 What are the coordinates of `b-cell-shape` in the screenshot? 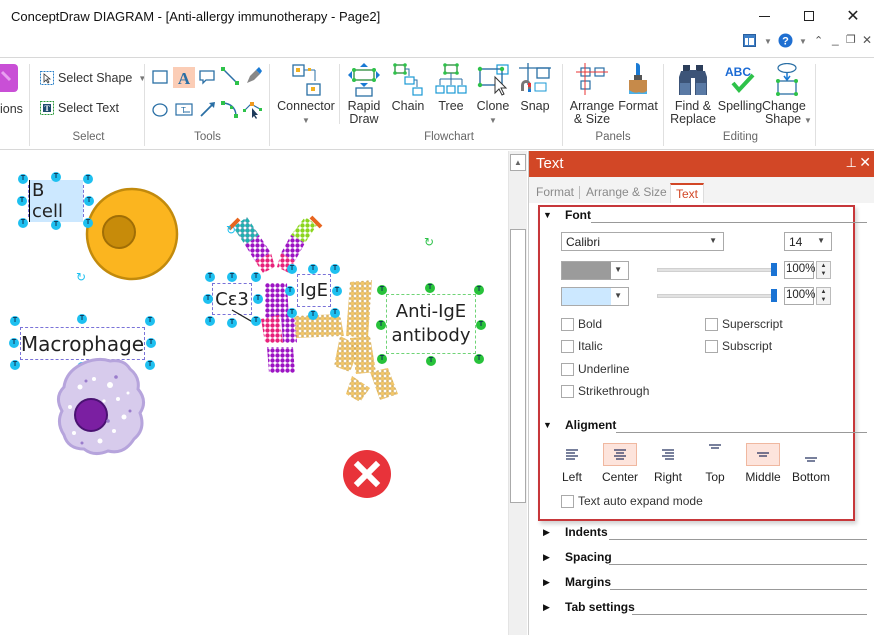 It's located at (132, 234).